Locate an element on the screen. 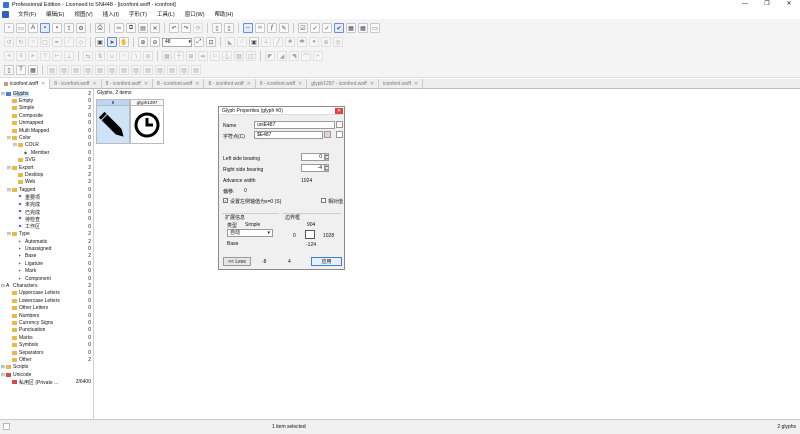 Image resolution: width=800 pixels, height=434 pixels. table-l-icon: ▤ is located at coordinates (184, 70).